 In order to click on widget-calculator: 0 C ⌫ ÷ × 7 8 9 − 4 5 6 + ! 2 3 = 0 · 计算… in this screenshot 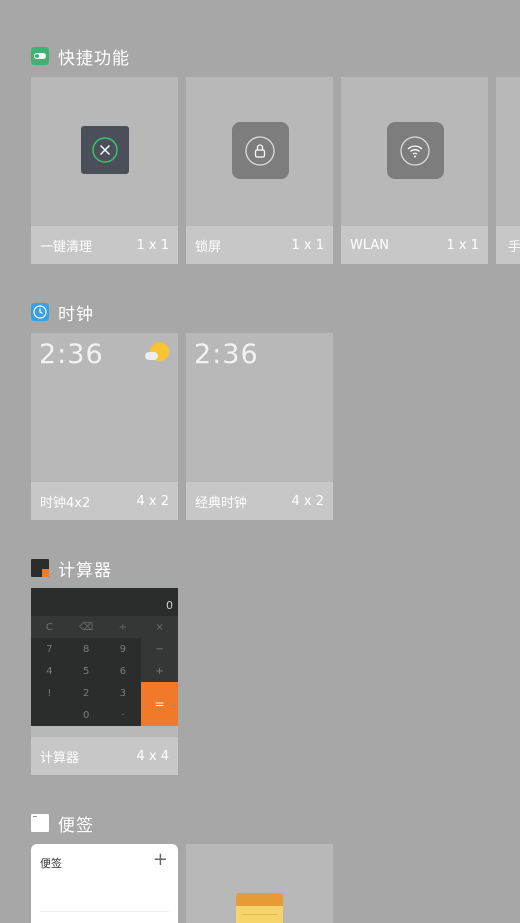, I will do `click(104, 681)`.